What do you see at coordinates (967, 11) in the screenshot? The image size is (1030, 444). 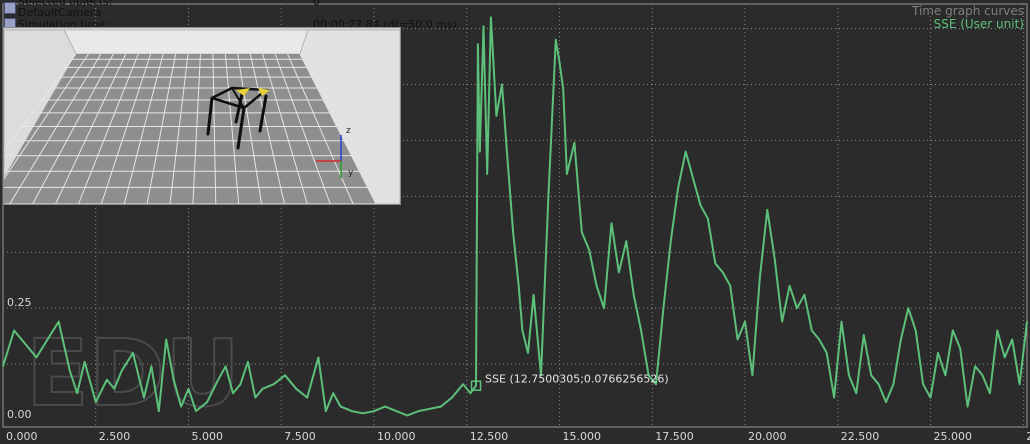 I see `legend-title: Time graph curves` at bounding box center [967, 11].